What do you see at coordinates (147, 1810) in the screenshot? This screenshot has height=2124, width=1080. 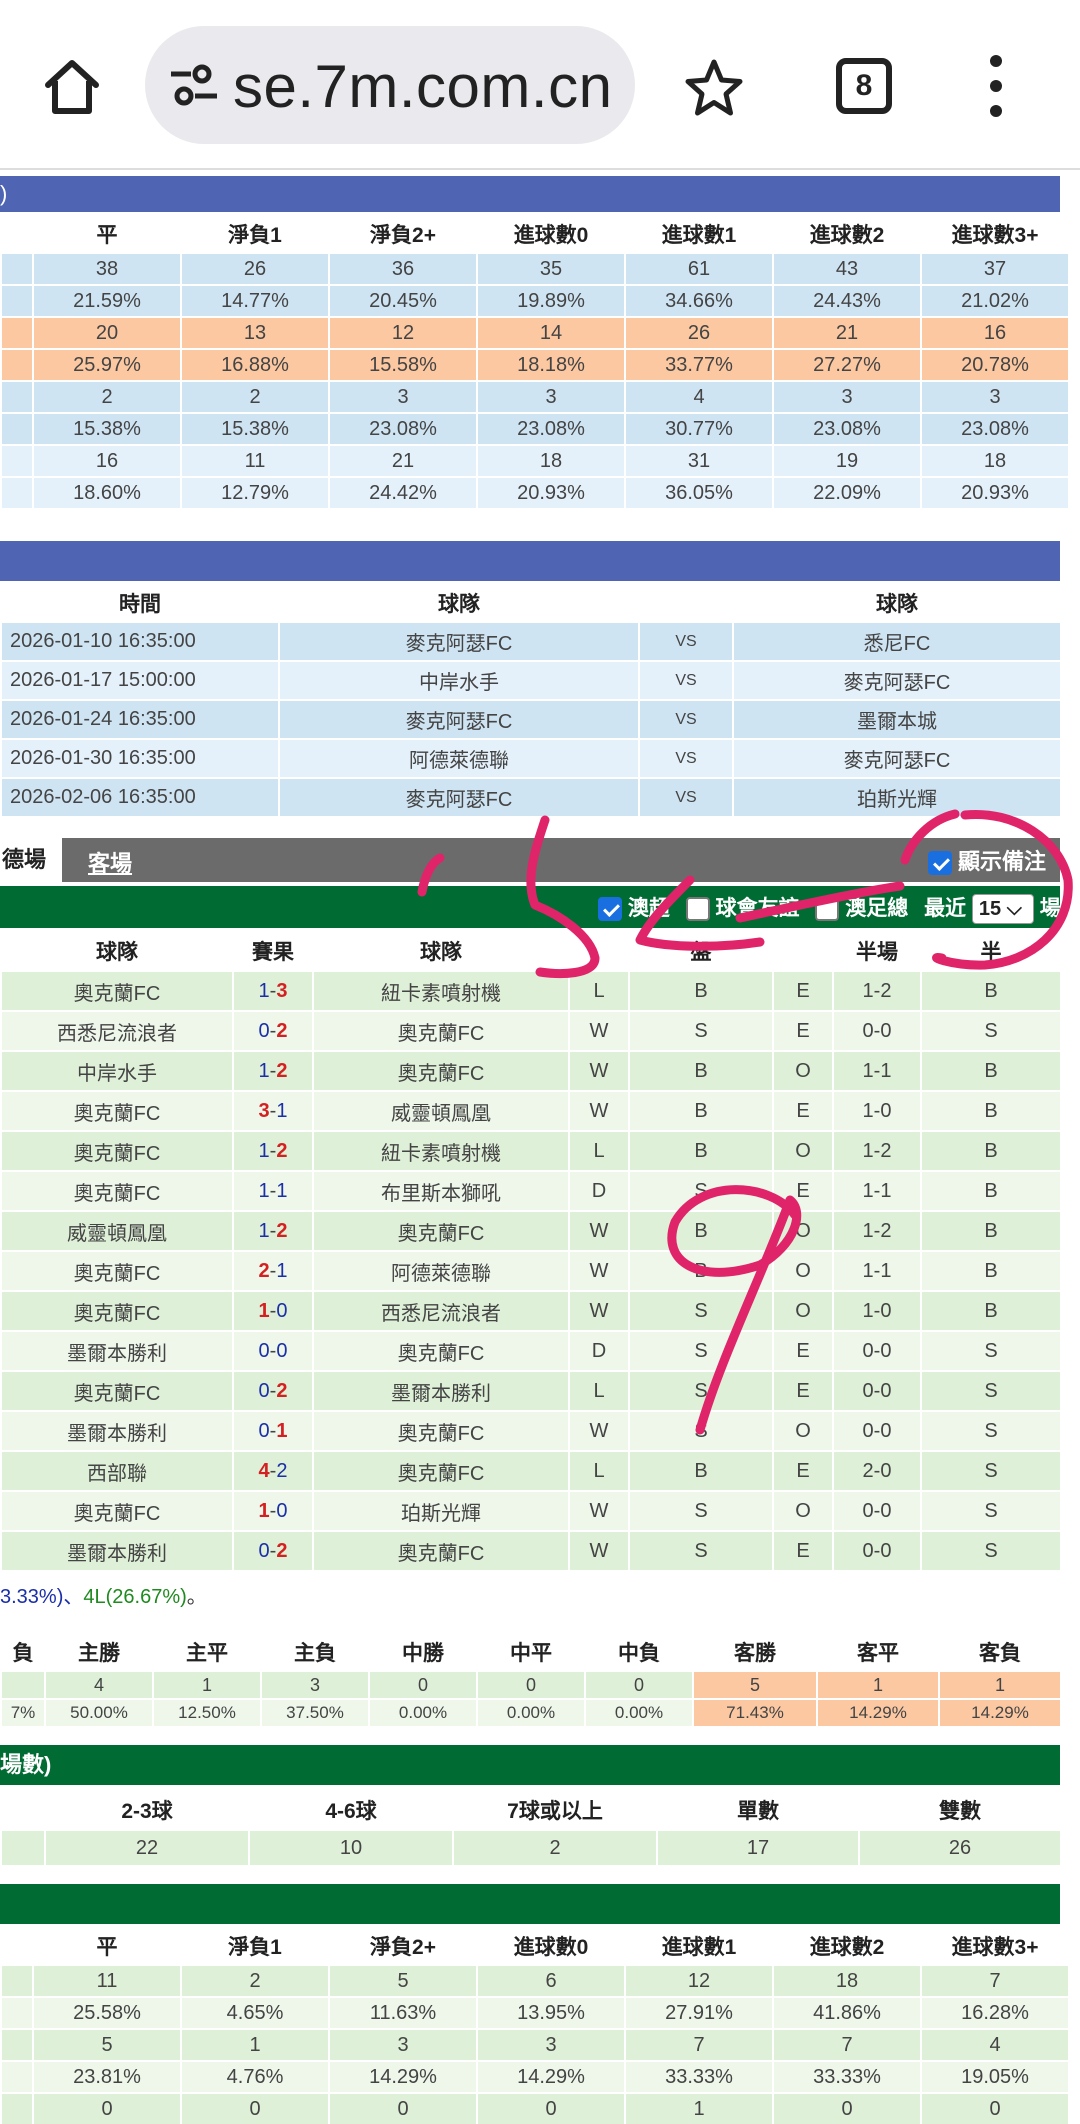 I see `header-cell: 2-3球` at bounding box center [147, 1810].